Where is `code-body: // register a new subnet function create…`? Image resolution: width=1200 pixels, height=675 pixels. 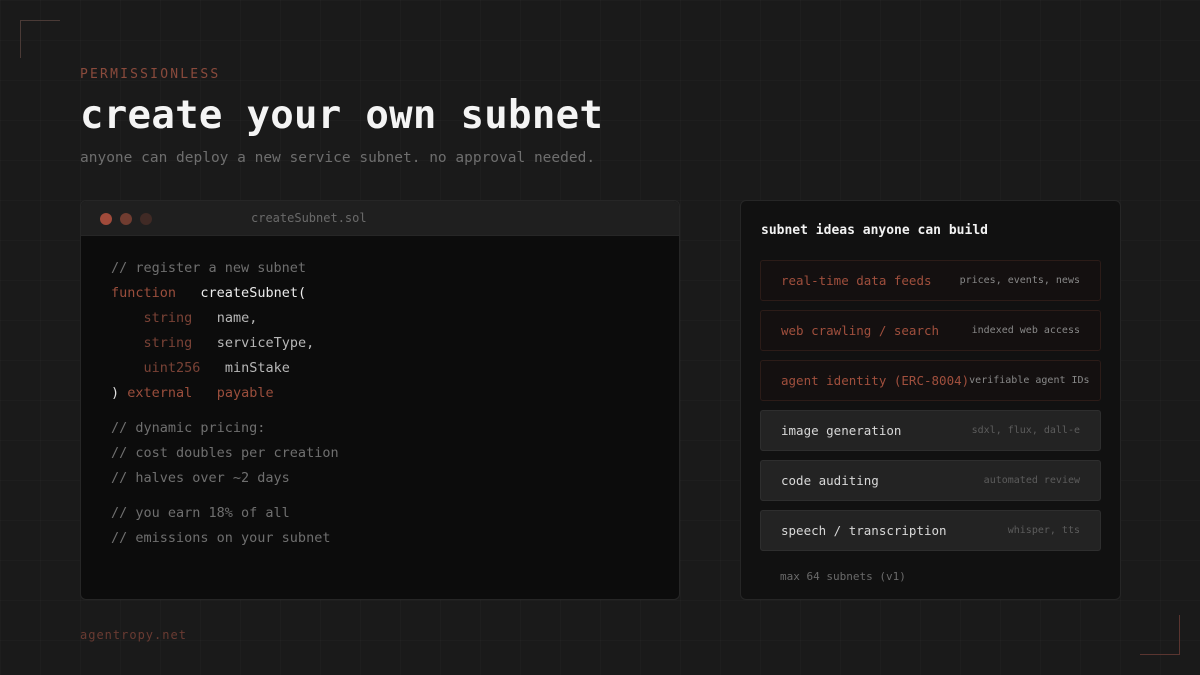
code-body: // register a new subnet function create… is located at coordinates (225, 403).